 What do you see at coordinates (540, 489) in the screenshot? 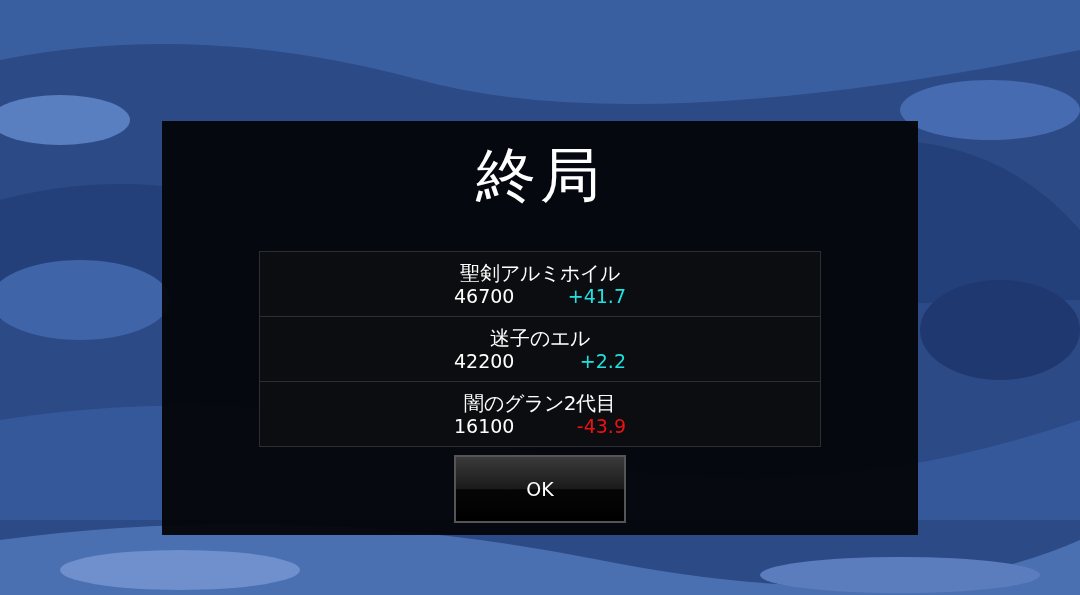
I see `ok-button: OK` at bounding box center [540, 489].